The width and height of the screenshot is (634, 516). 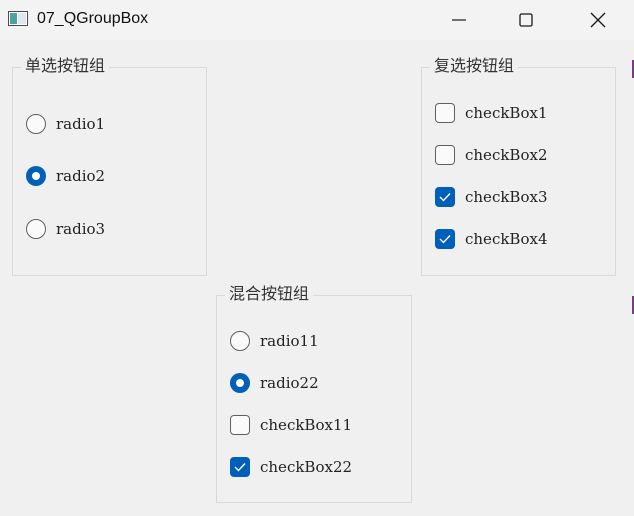 I want to click on group-multi-choice: 复选按钮组 checkBox1 checkBox2 checkBox3 chec, so click(x=518, y=165).